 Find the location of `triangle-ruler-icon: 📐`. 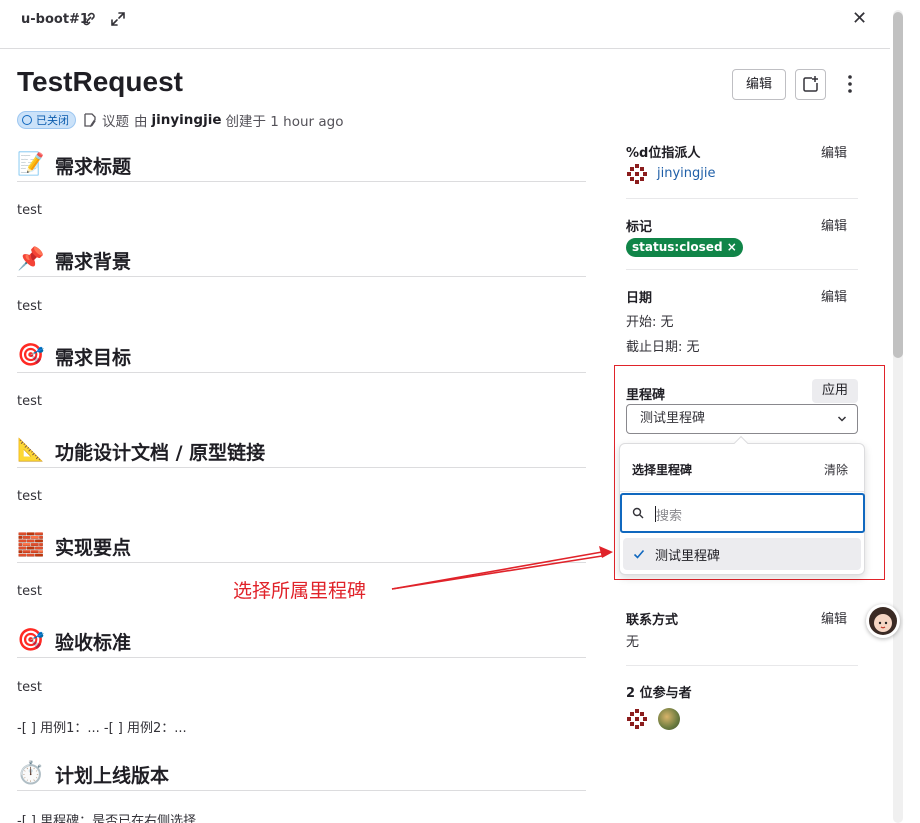

triangle-ruler-icon: 📐 is located at coordinates (31, 450).